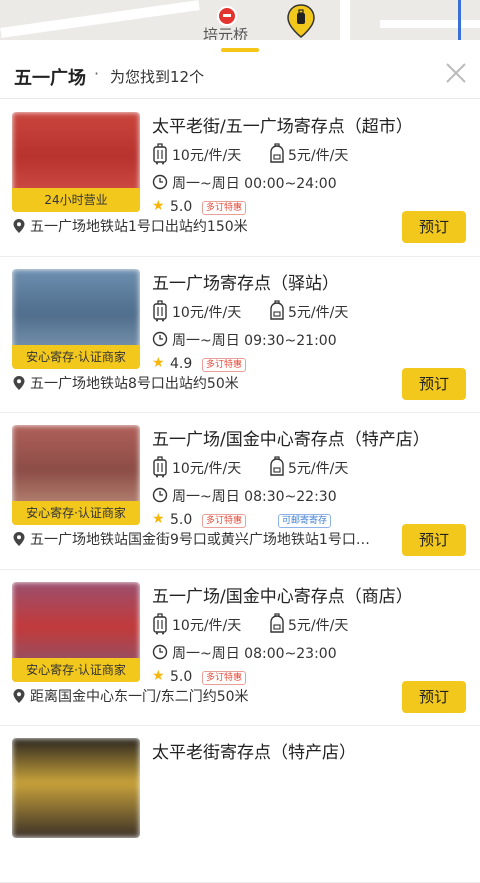  Describe the element at coordinates (226, 33) in the screenshot. I see `metro-station-label: 培元桥` at that location.